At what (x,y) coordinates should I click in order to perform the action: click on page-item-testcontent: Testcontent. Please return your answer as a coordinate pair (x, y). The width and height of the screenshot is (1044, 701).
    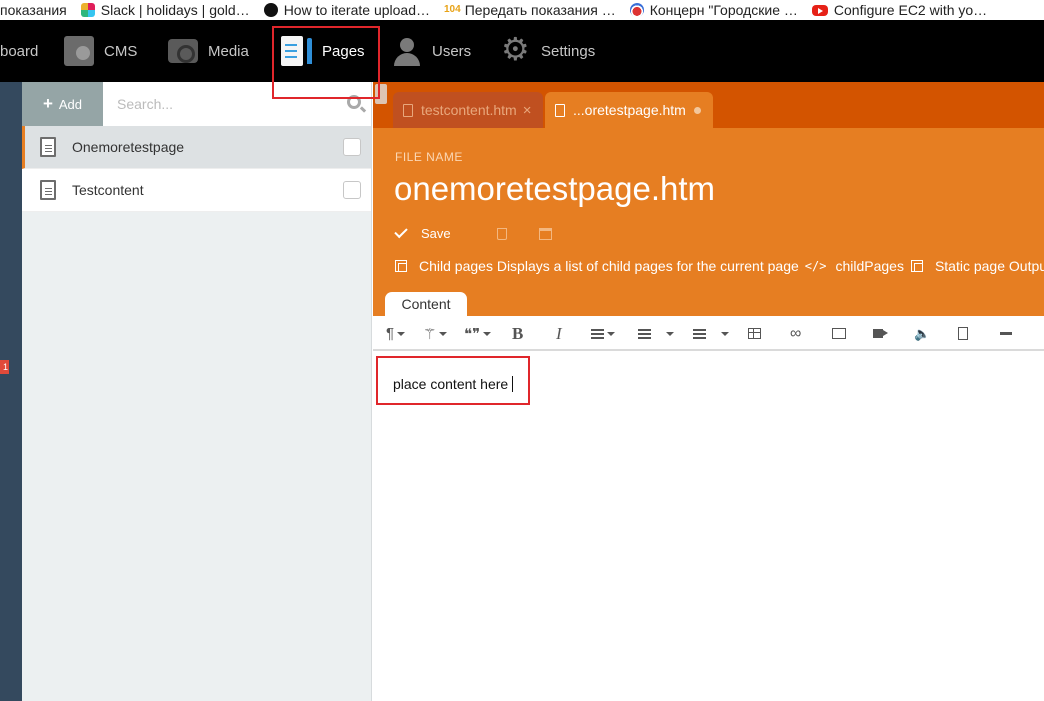
    Looking at the image, I should click on (196, 190).